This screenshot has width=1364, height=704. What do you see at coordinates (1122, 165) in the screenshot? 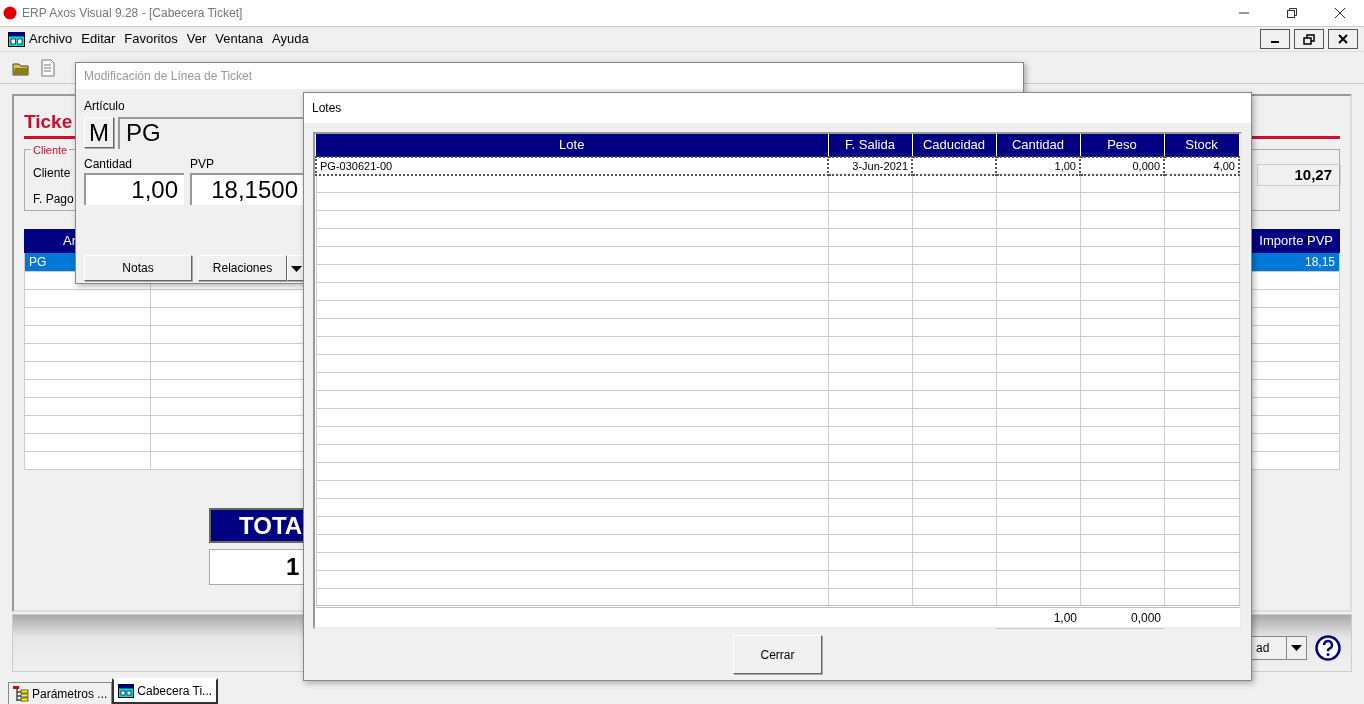
I see `table-cell: 0,000` at bounding box center [1122, 165].